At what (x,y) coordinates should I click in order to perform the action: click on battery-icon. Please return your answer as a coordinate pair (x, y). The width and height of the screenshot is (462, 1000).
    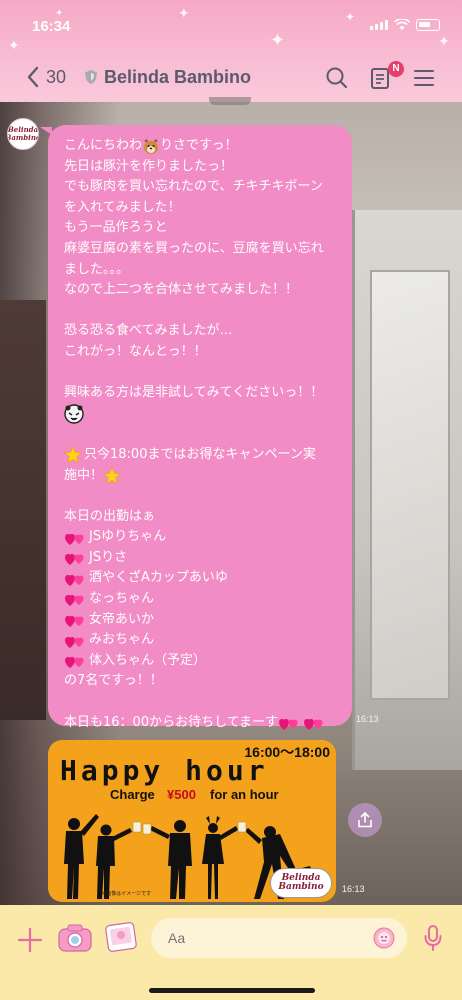
    Looking at the image, I should click on (428, 25).